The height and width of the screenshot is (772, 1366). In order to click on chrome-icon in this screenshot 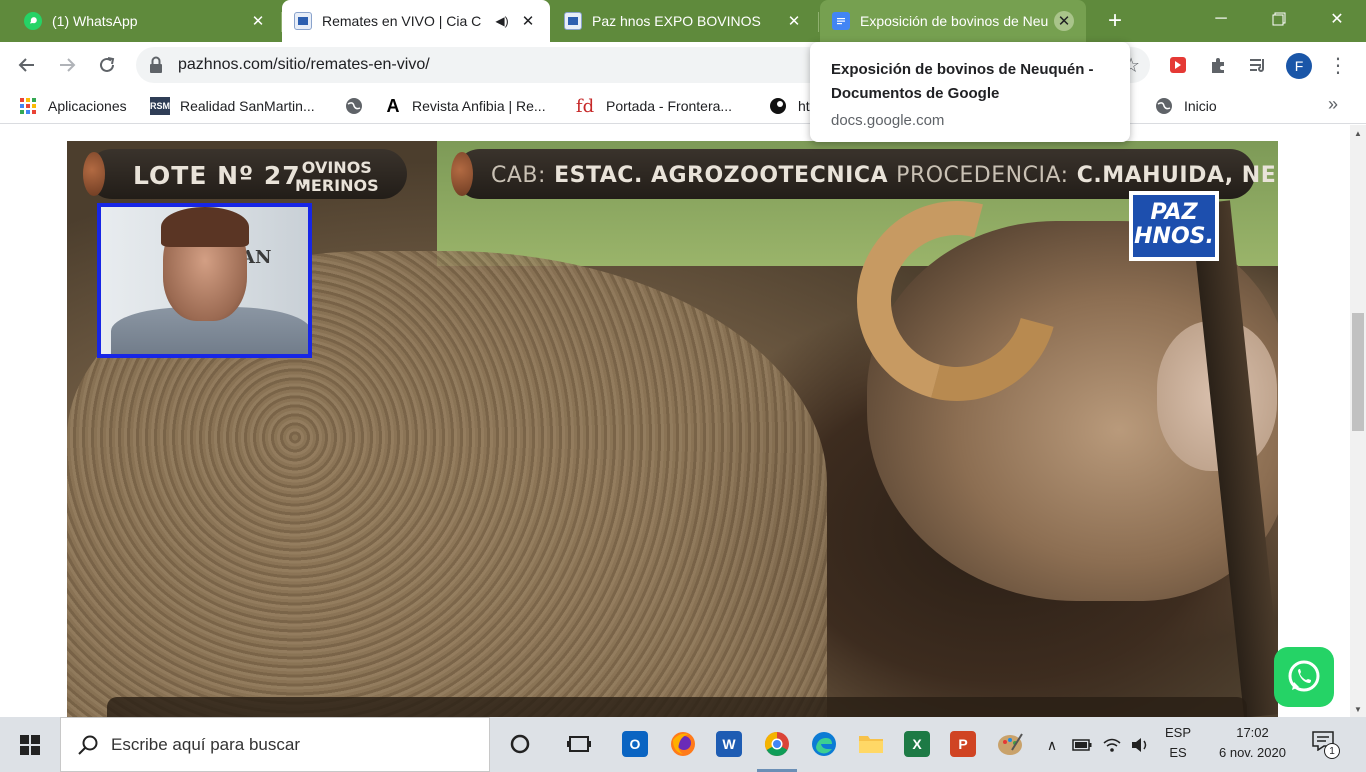, I will do `click(777, 744)`.